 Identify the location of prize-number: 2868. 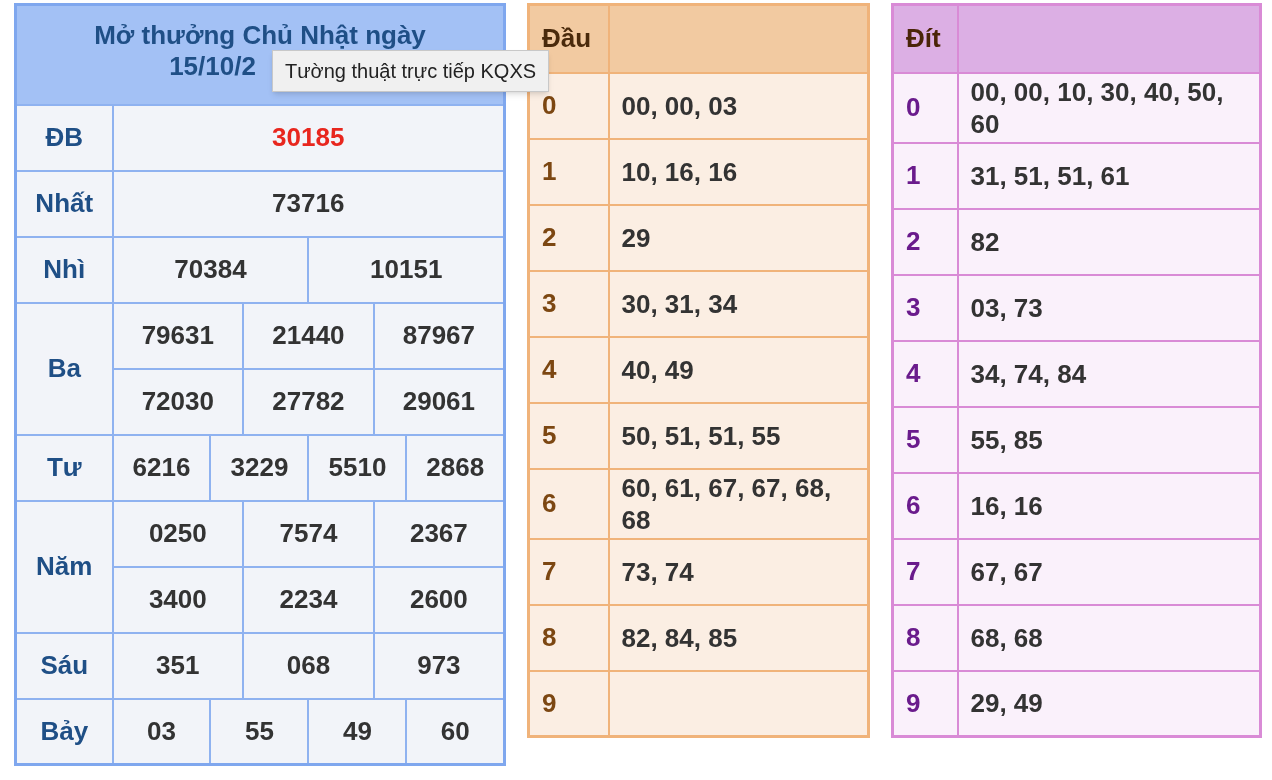
(455, 467).